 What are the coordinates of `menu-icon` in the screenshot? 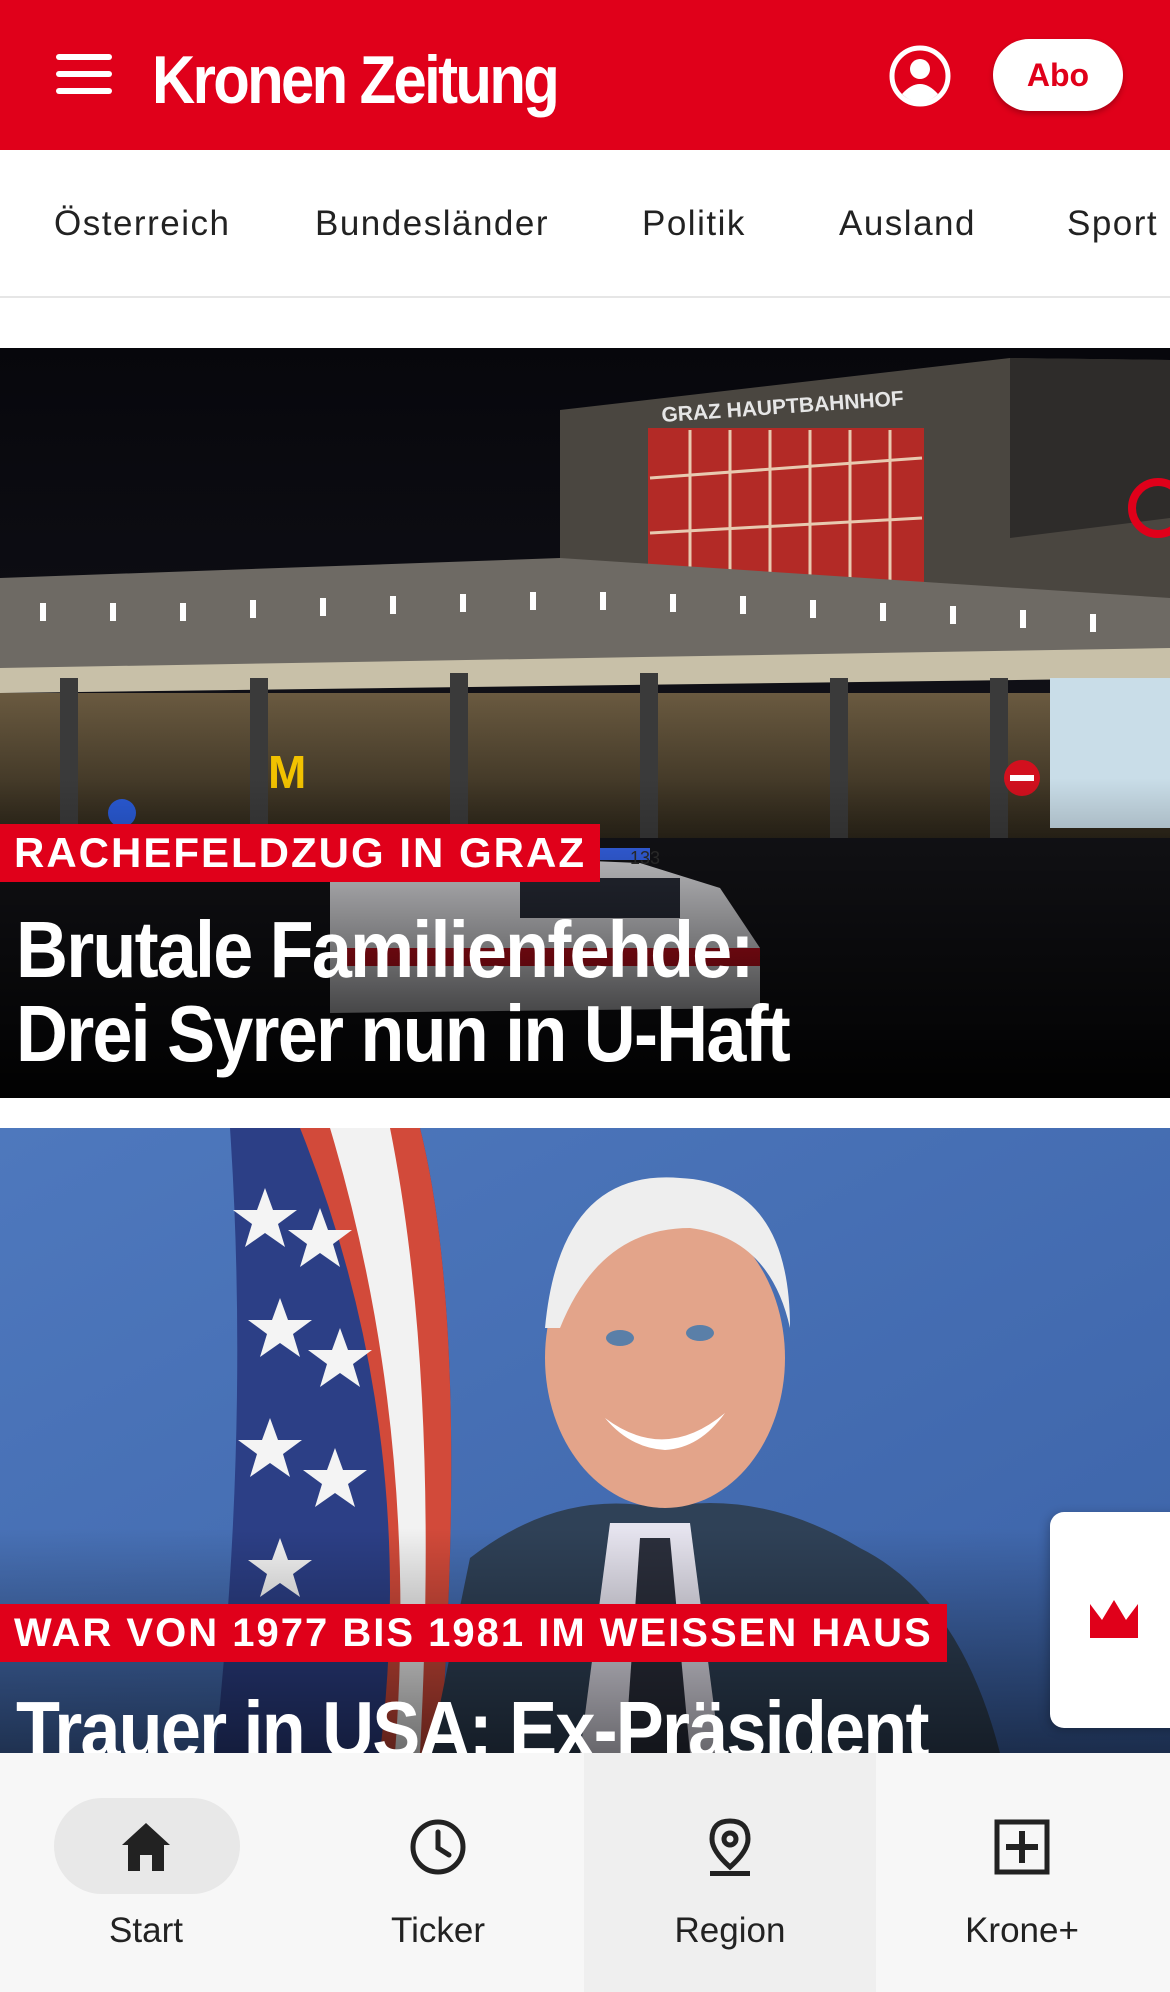 It's located at (84, 74).